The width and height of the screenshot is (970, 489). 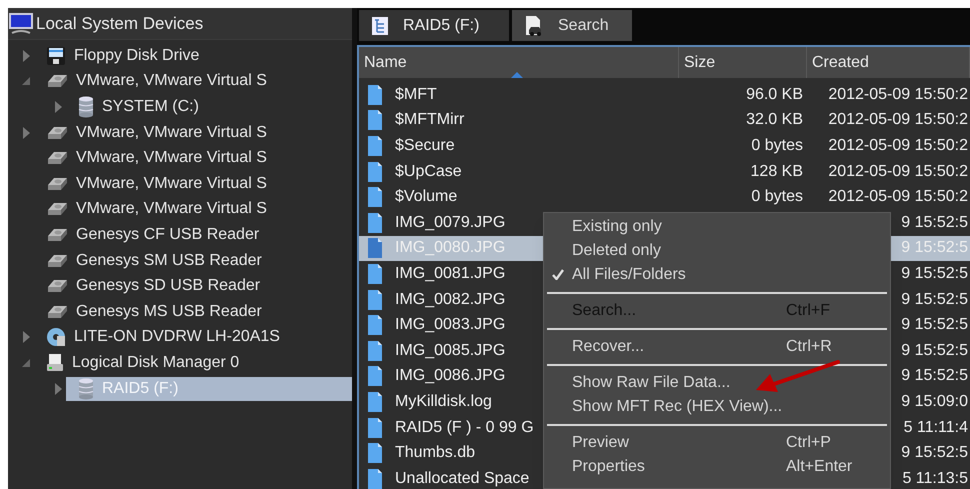 I want to click on column-header: Size, so click(x=743, y=62).